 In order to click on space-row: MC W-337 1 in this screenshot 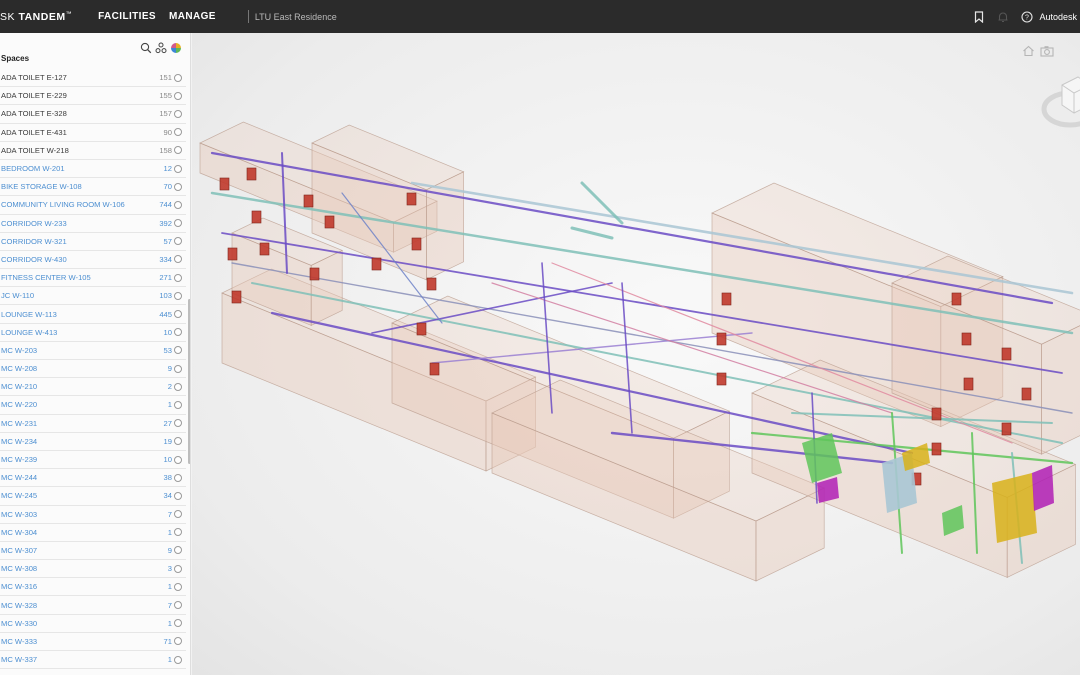, I will do `click(93, 660)`.